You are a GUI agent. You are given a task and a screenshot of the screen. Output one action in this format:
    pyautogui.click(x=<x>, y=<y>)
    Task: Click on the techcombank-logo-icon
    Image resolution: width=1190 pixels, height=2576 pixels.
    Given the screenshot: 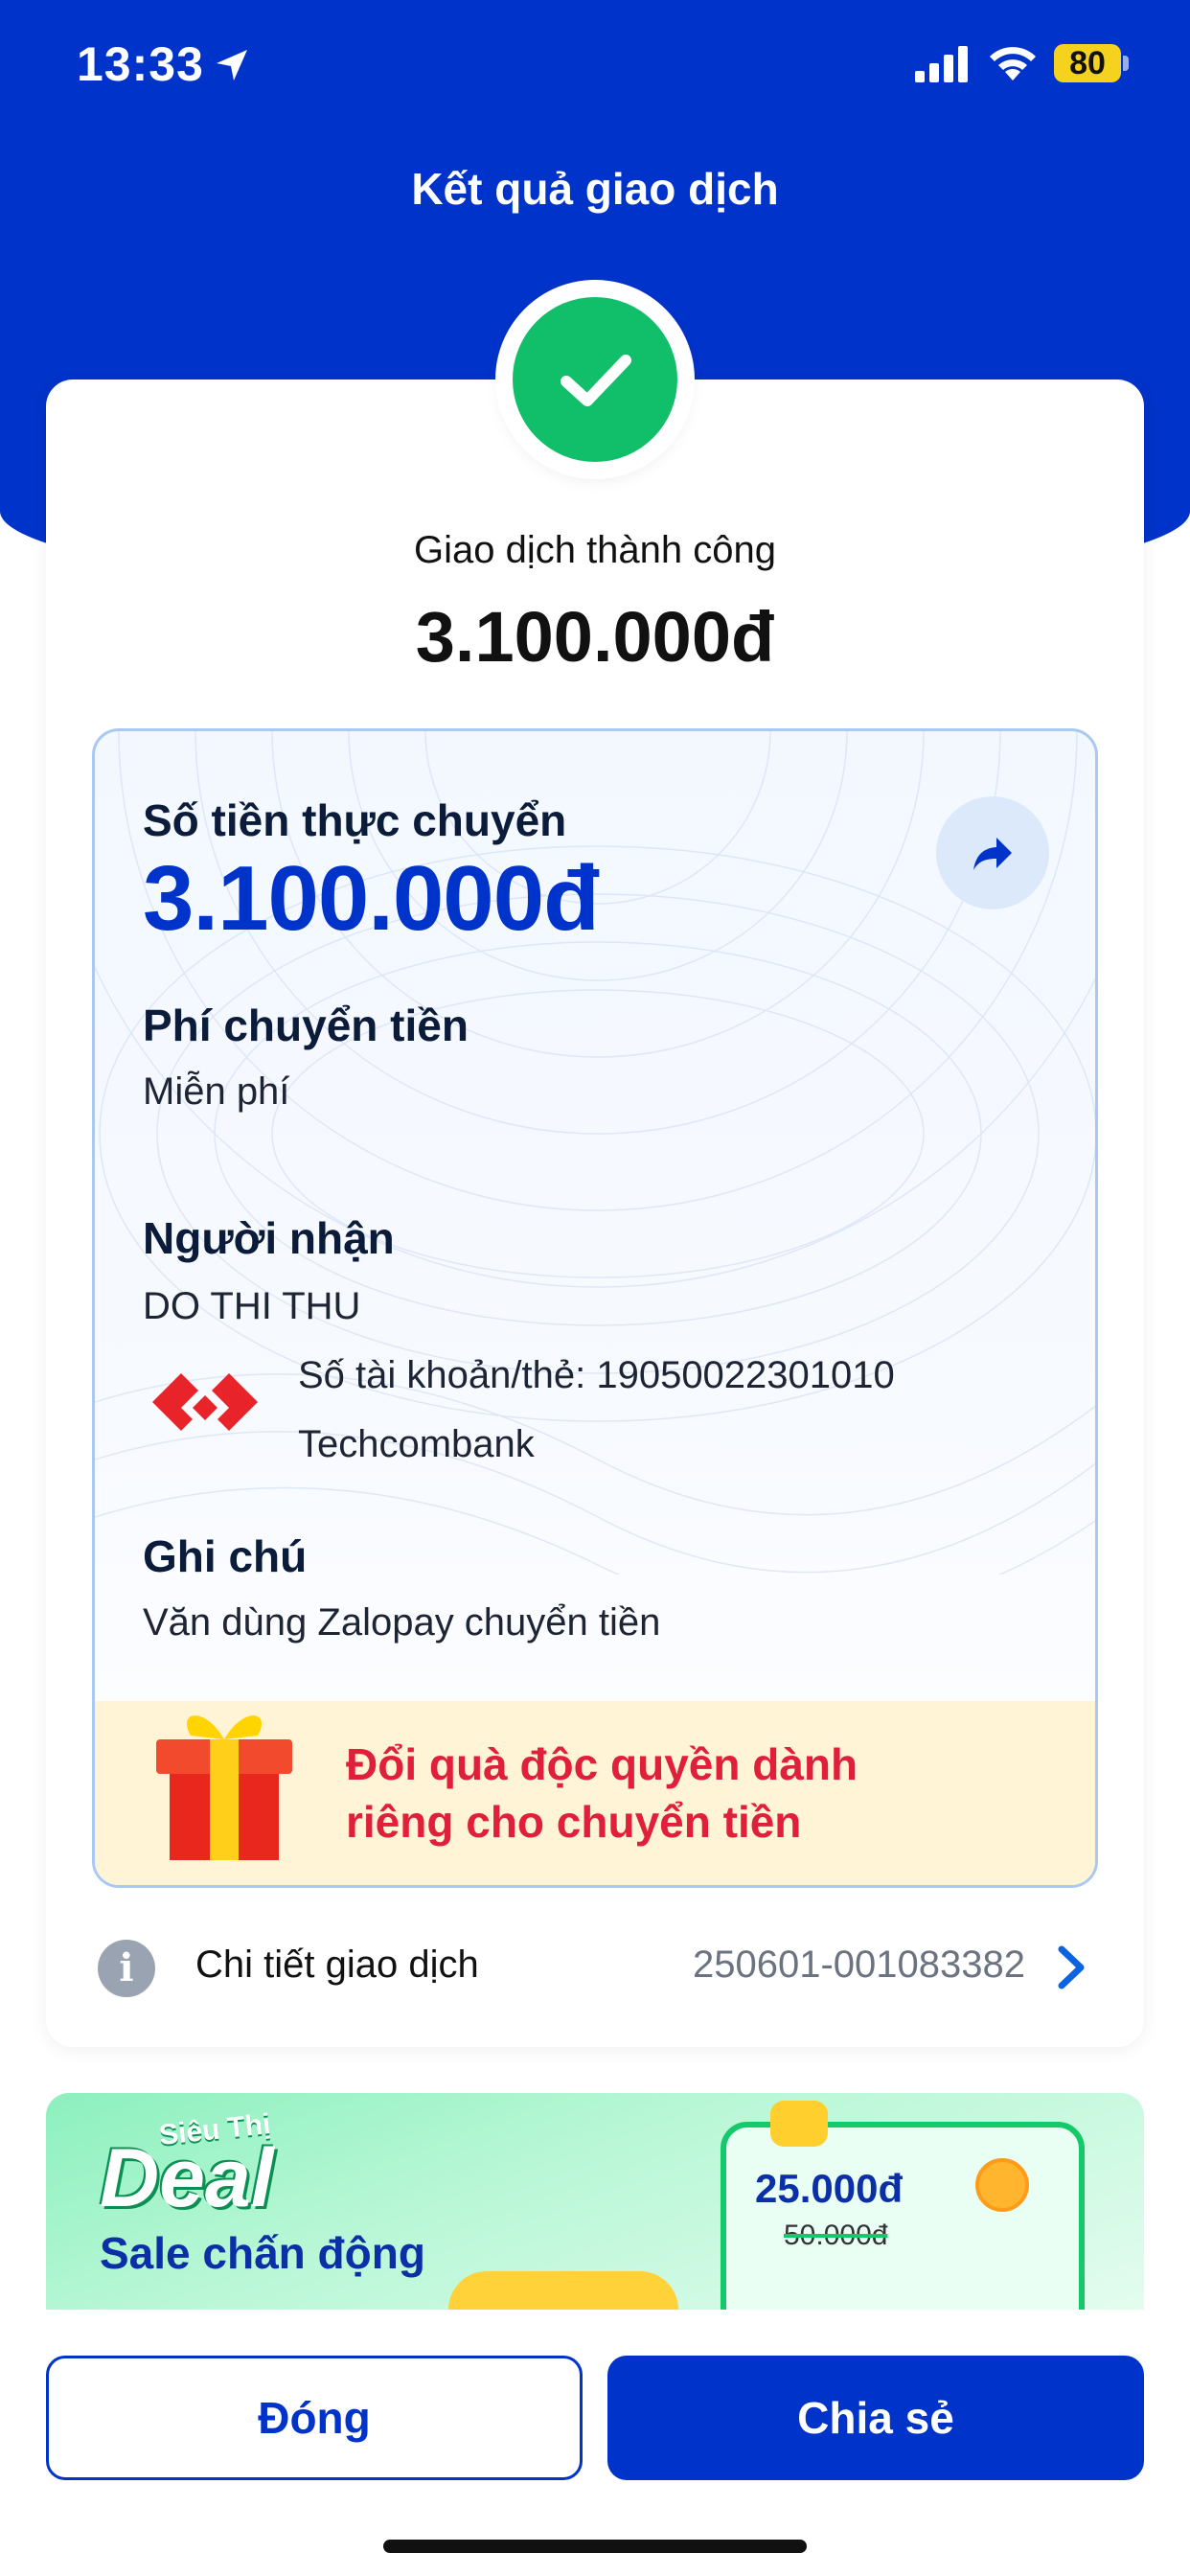 What is the action you would take?
    pyautogui.click(x=205, y=1402)
    